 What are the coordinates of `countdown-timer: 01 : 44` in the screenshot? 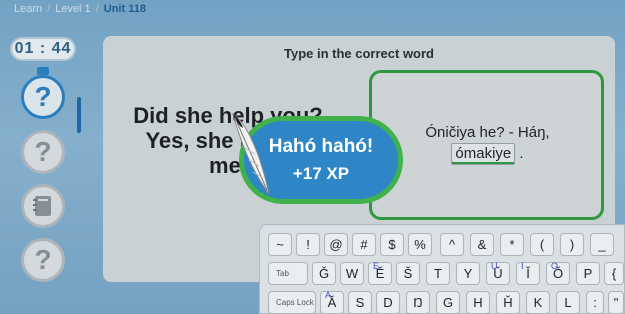 It's located at (43, 49).